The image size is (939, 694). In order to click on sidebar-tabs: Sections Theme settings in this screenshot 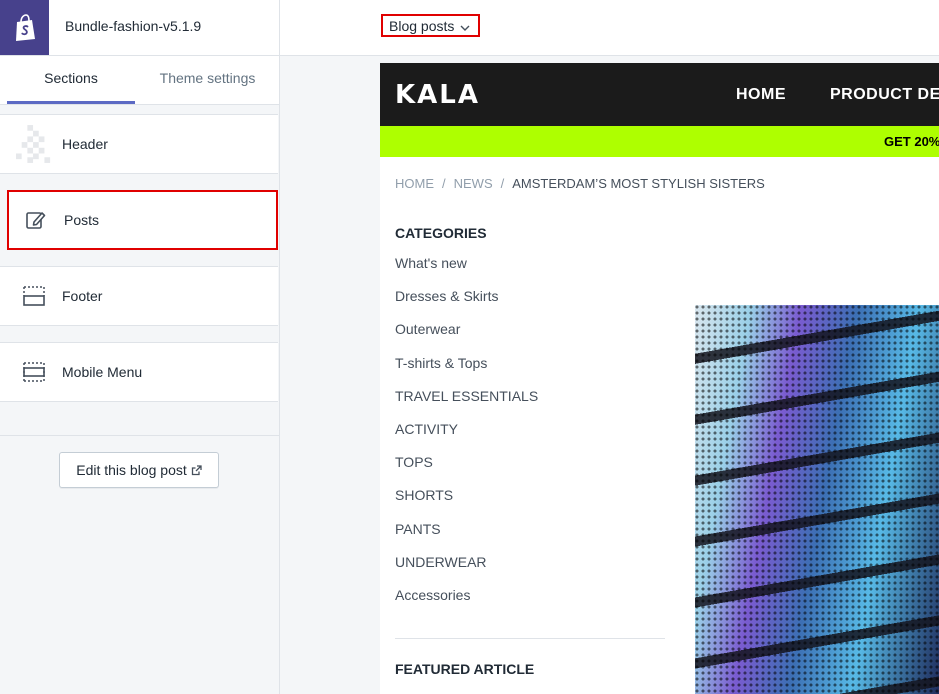, I will do `click(139, 80)`.